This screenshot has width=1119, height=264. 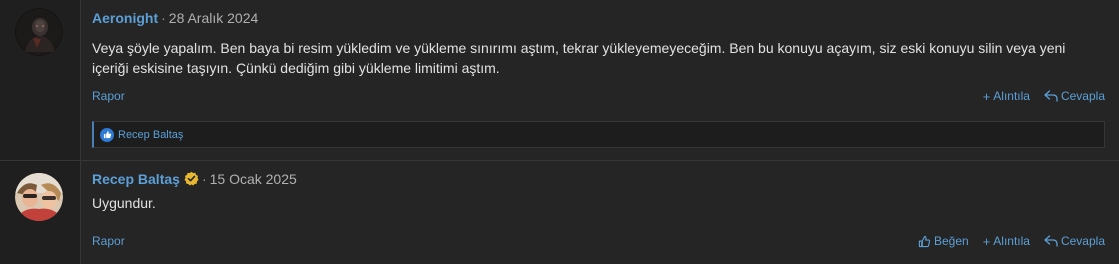 What do you see at coordinates (598, 97) in the screenshot?
I see `post-actions: Rapor + Alıntıla Cevapla` at bounding box center [598, 97].